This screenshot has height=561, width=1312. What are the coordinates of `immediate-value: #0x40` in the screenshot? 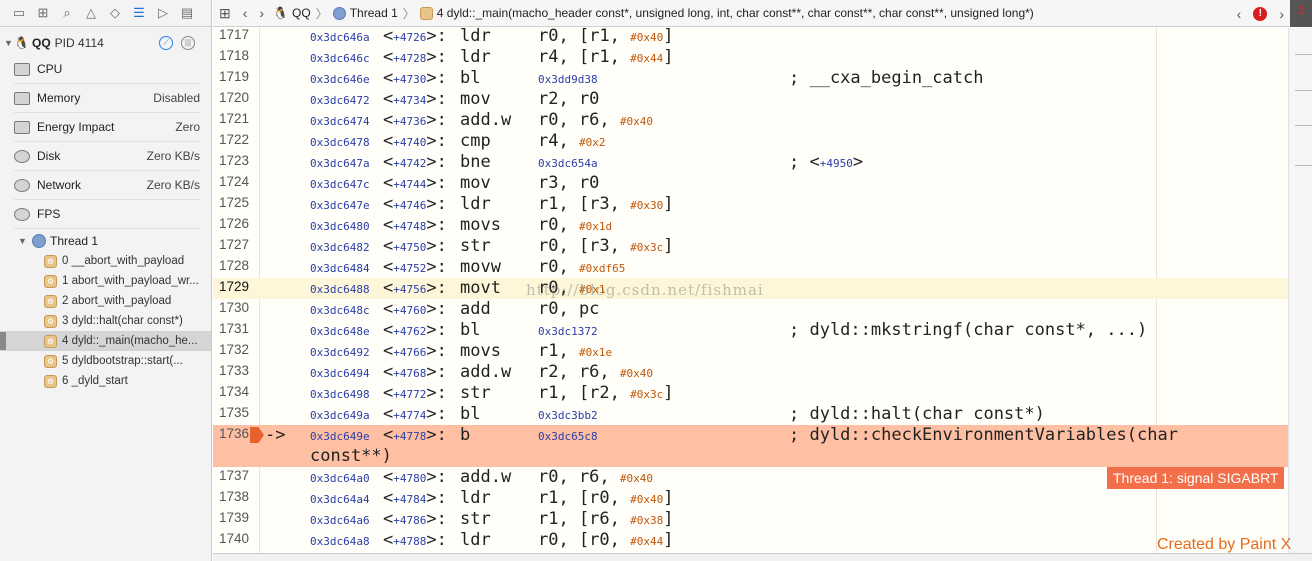 It's located at (647, 37).